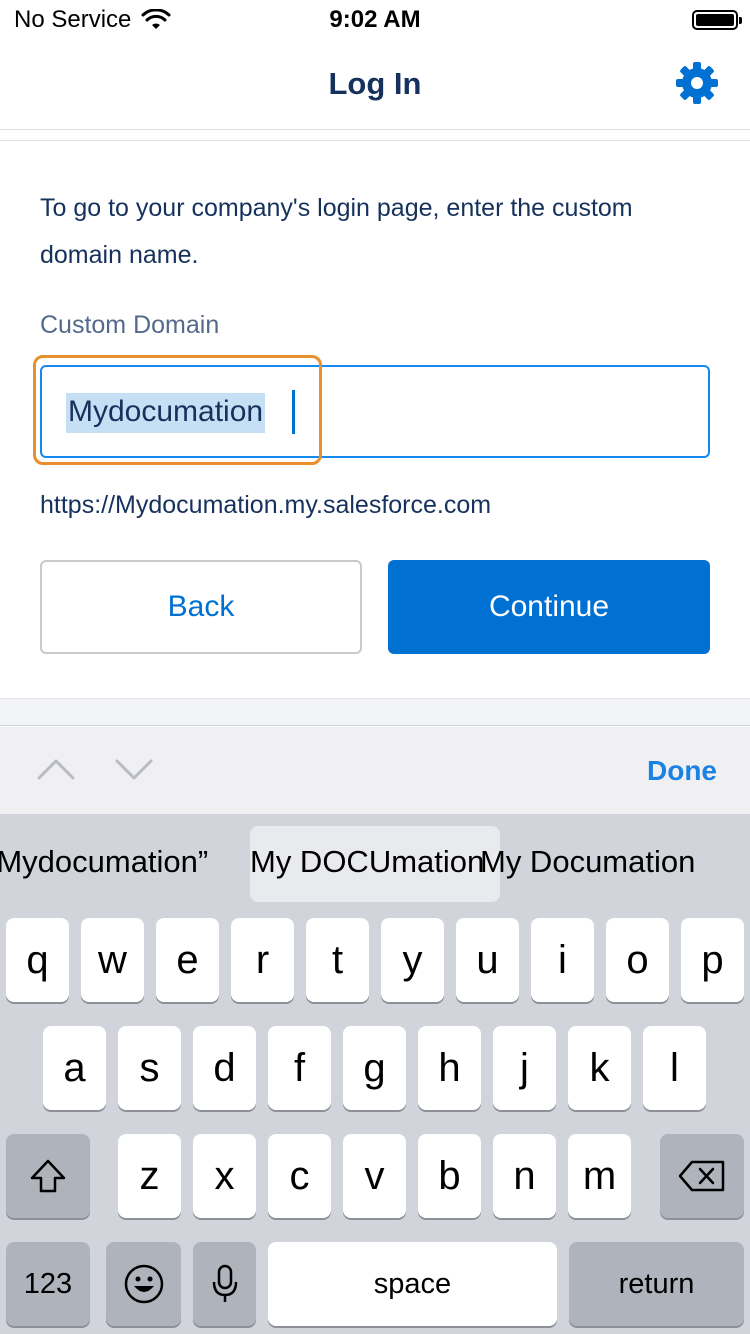  I want to click on space-key: space, so click(412, 1284).